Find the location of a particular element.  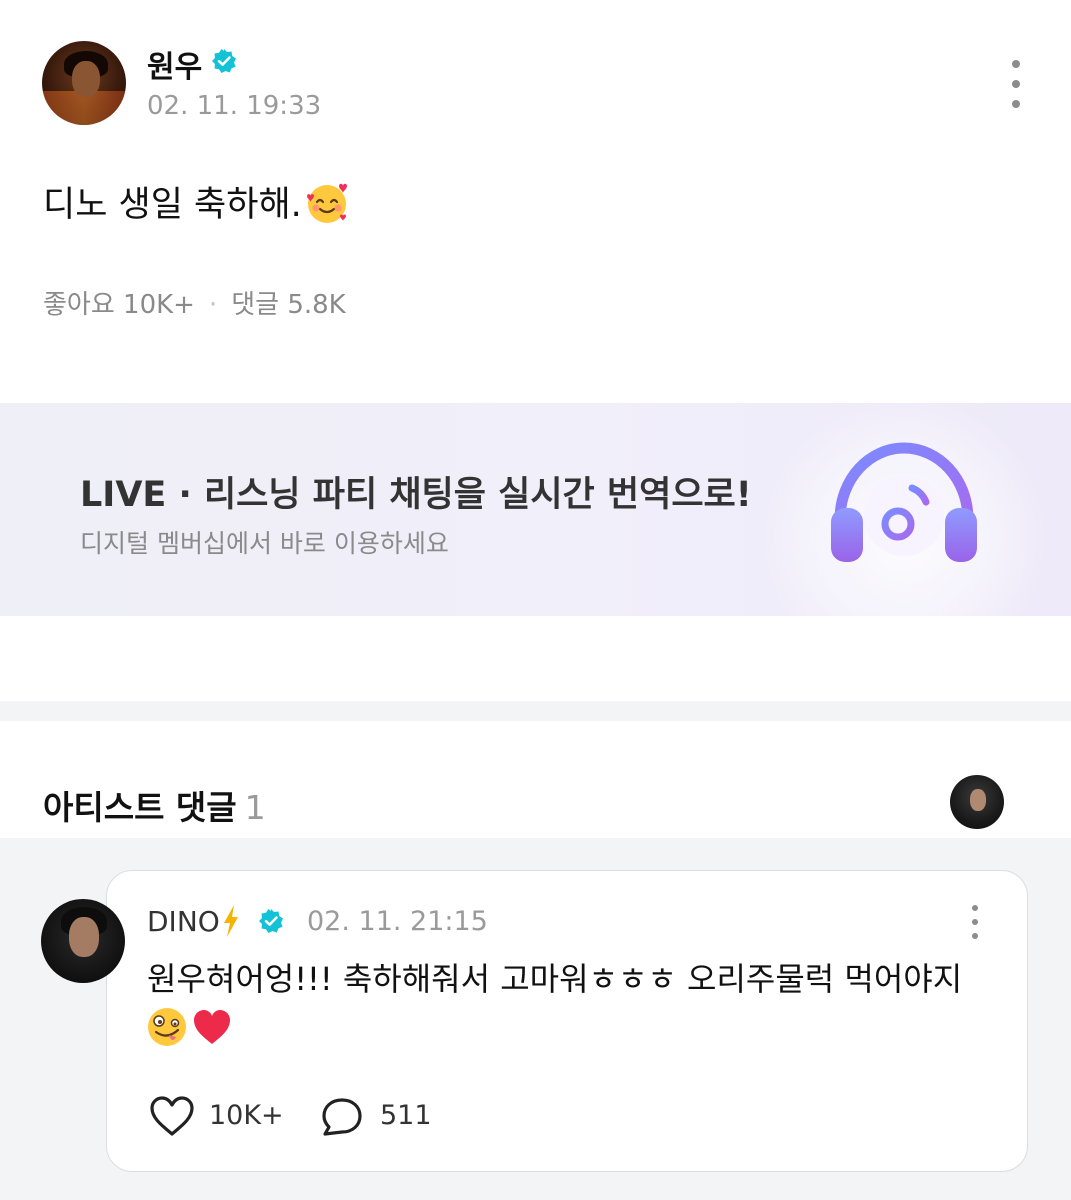

comment-more-options-icon is located at coordinates (975, 922).